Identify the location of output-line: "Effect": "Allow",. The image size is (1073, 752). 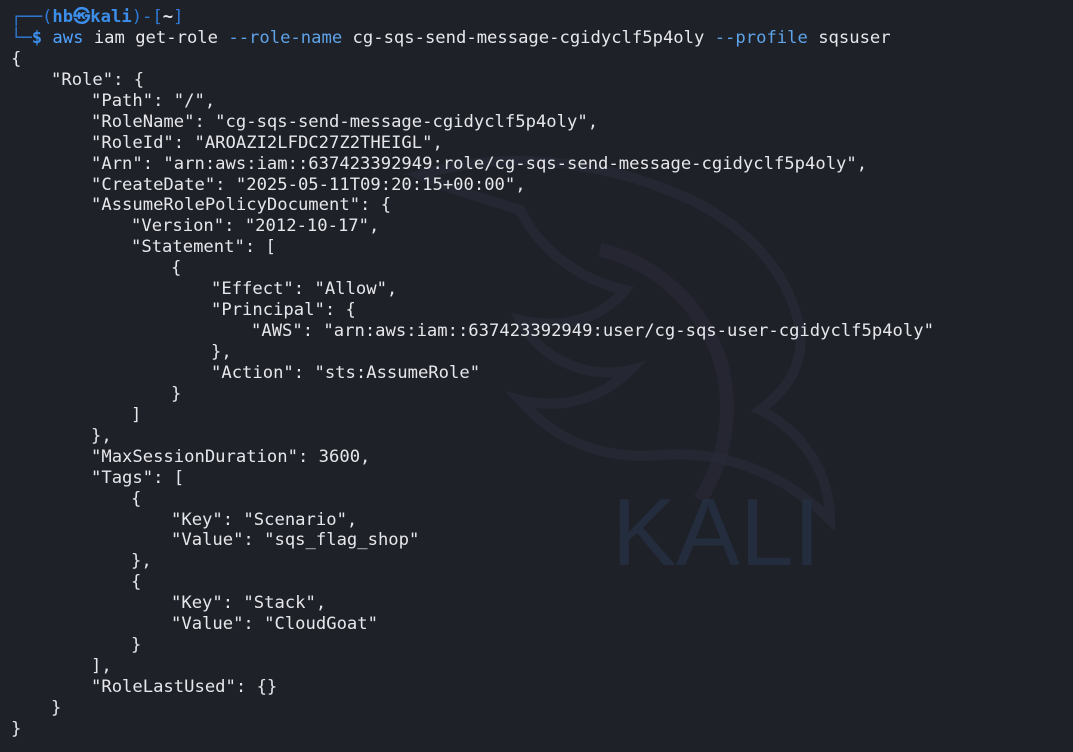
(304, 289).